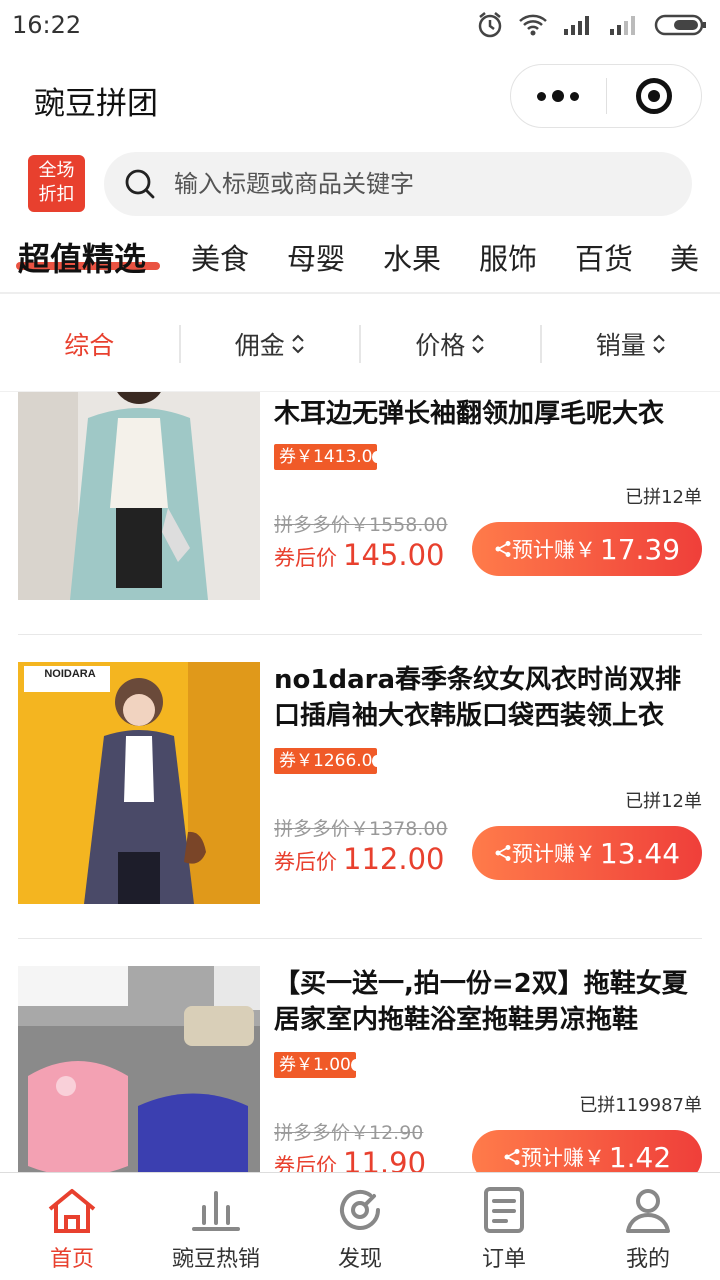 The height and width of the screenshot is (1280, 720). Describe the element at coordinates (360, 261) in the screenshot. I see `category-tabs: 超值精选 美食 母婴 水果 服饰 百货 美` at that location.